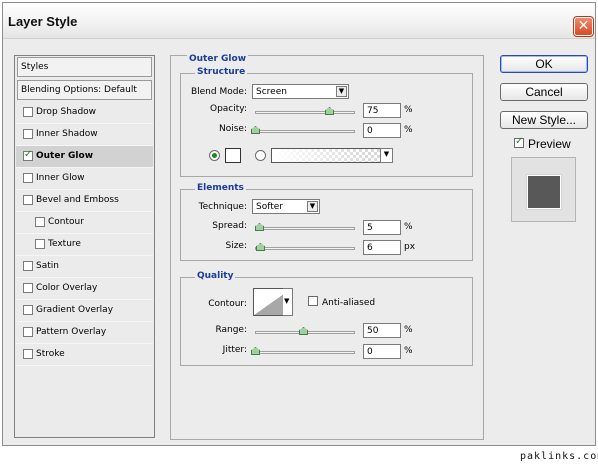  I want to click on texture-checkbox, so click(40, 244).